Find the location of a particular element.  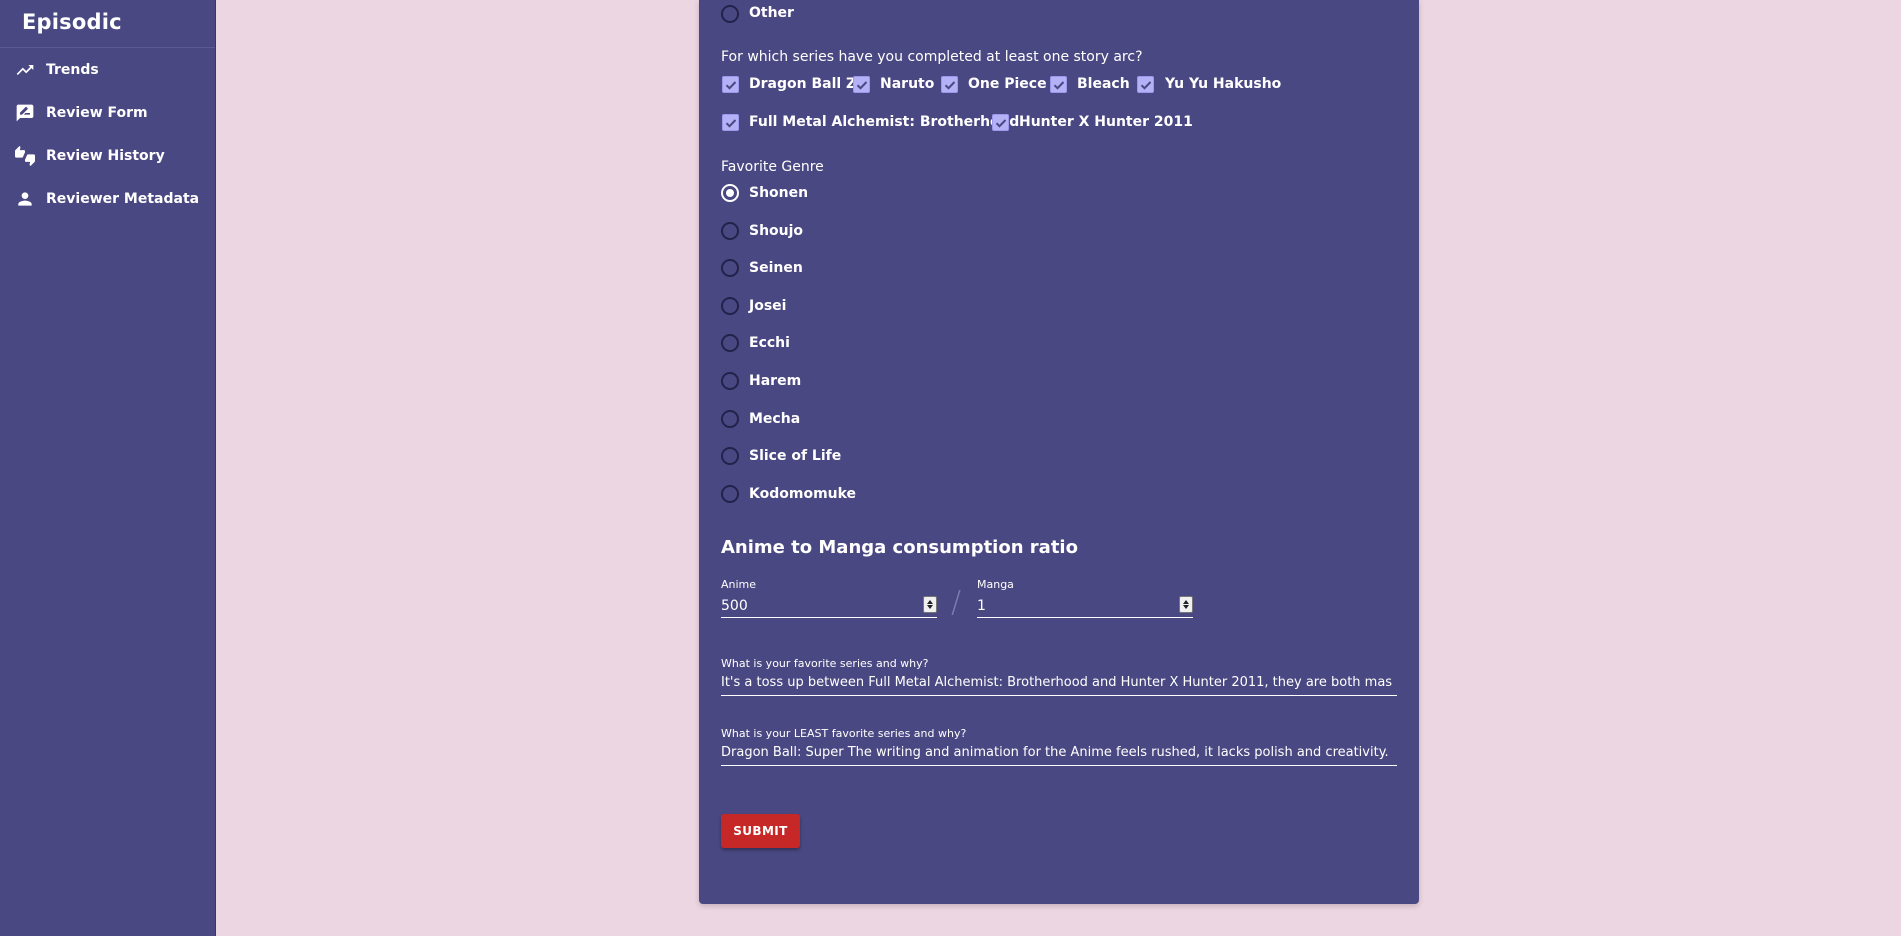

sidebar-item-review-form: Review Form is located at coordinates (107, 112).